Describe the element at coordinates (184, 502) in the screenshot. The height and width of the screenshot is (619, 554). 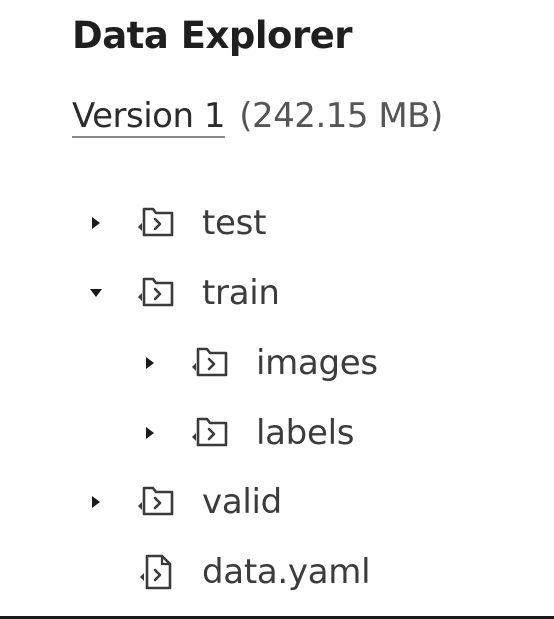
I see `tree-item-valid: valid` at that location.